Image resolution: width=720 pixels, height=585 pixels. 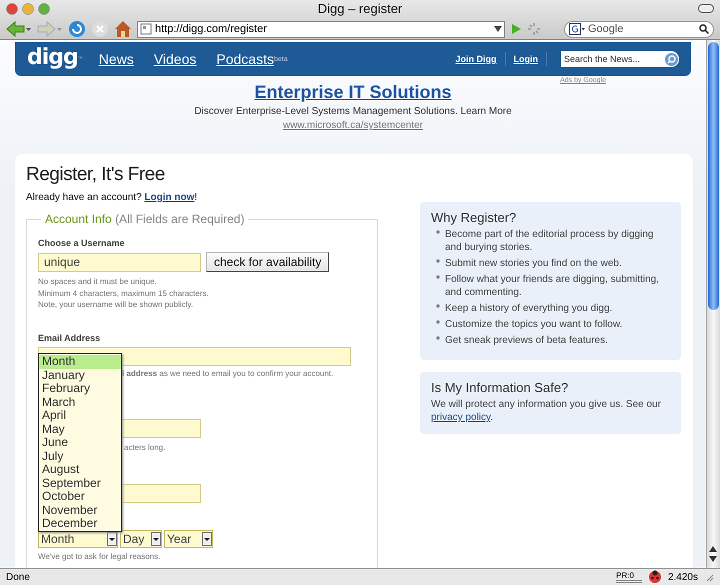 What do you see at coordinates (211, 29) in the screenshot?
I see `url-text: http://digg.com/register` at bounding box center [211, 29].